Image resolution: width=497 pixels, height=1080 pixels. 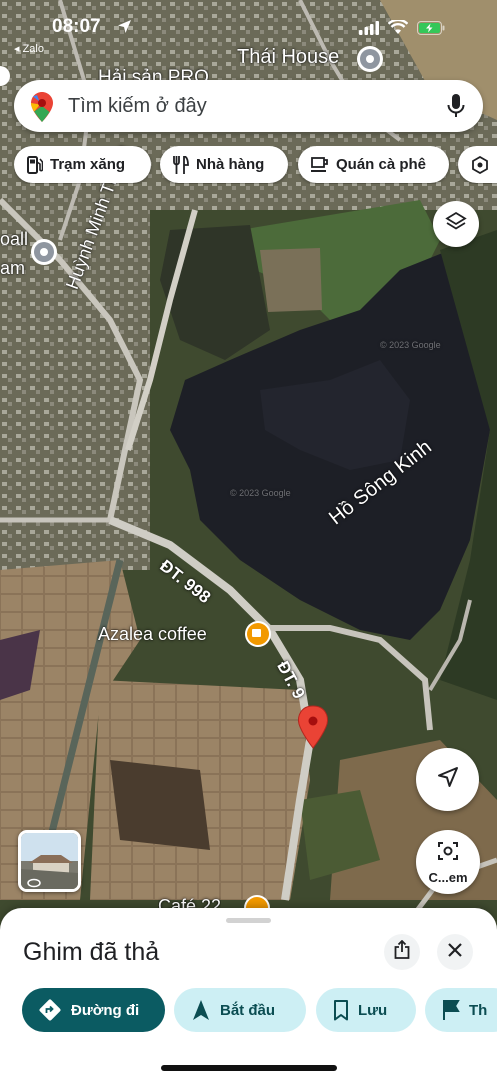 What do you see at coordinates (248, 1010) in the screenshot?
I see `start-label: Bắt đầu` at bounding box center [248, 1010].